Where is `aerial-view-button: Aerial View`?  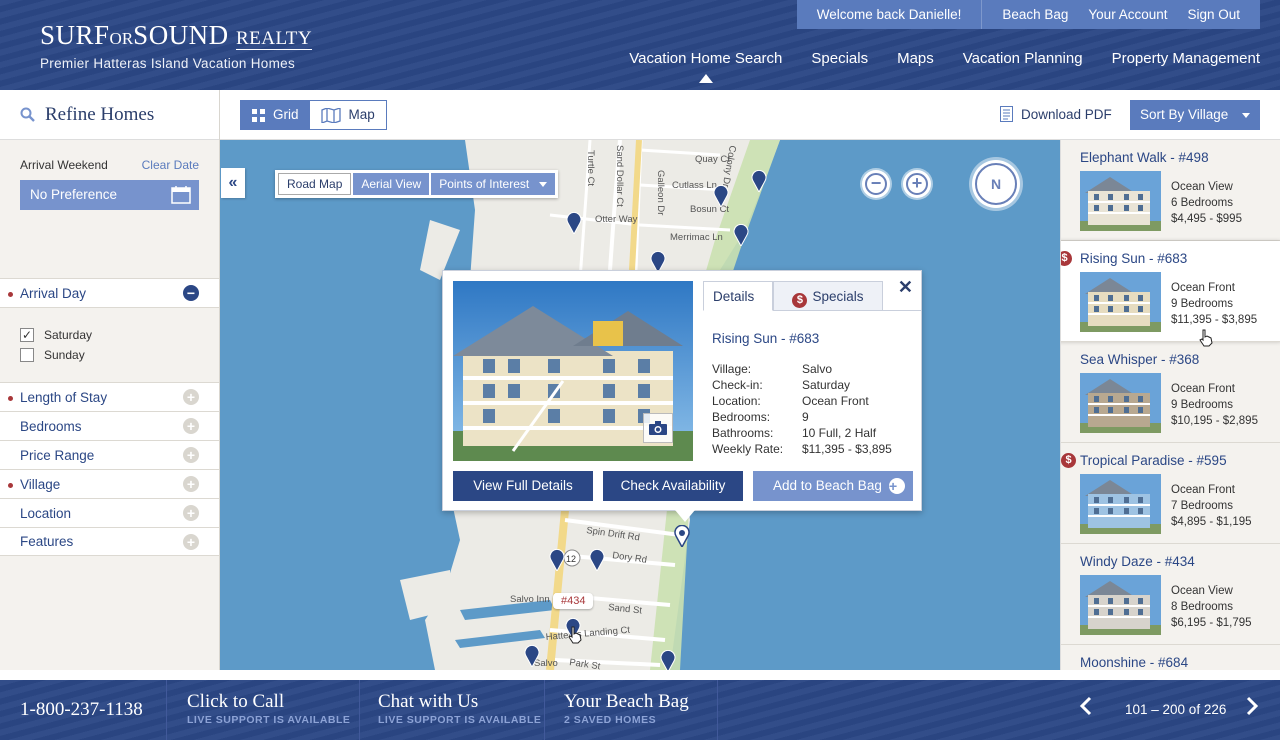
aerial-view-button: Aerial View is located at coordinates (391, 184).